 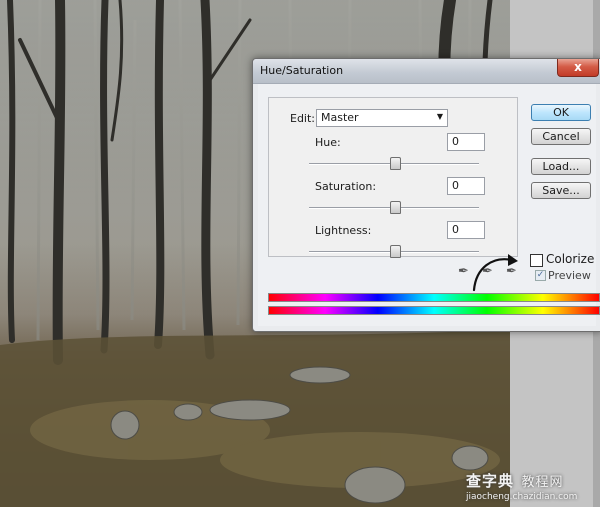 What do you see at coordinates (495, 273) in the screenshot?
I see `annotation-arrow-icon` at bounding box center [495, 273].